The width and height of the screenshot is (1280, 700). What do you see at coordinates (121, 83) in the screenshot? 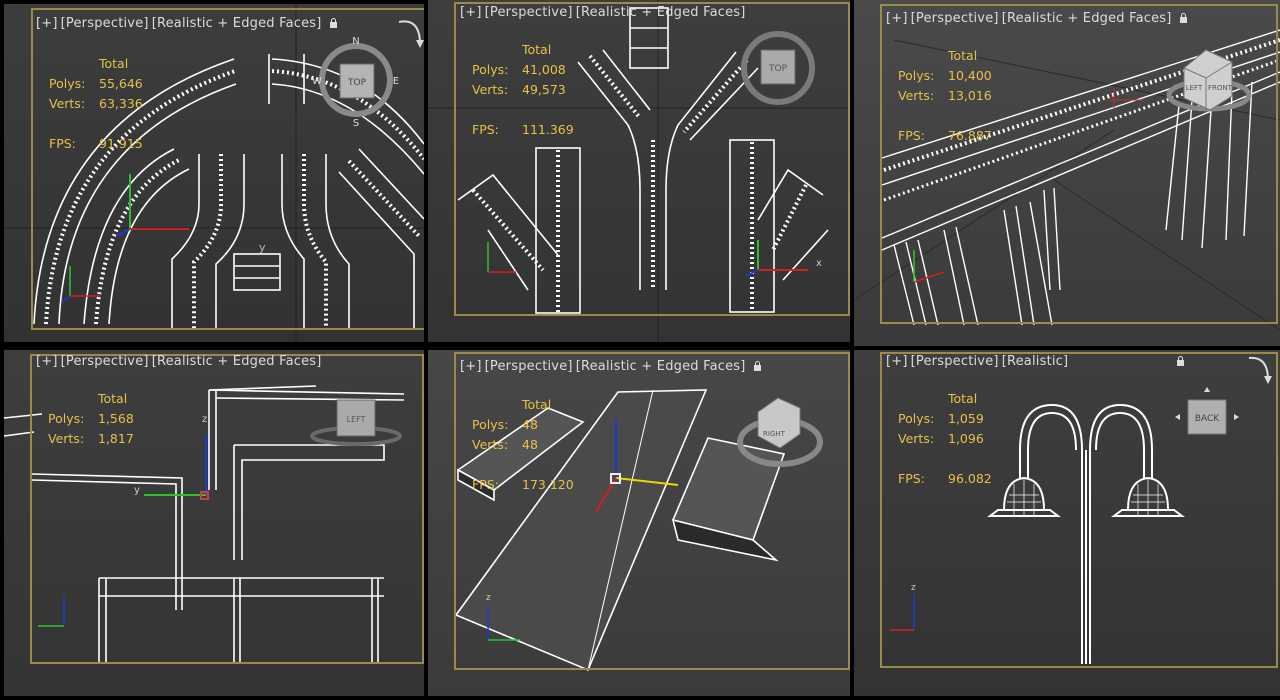
I see `polys-value: 55,646` at bounding box center [121, 83].